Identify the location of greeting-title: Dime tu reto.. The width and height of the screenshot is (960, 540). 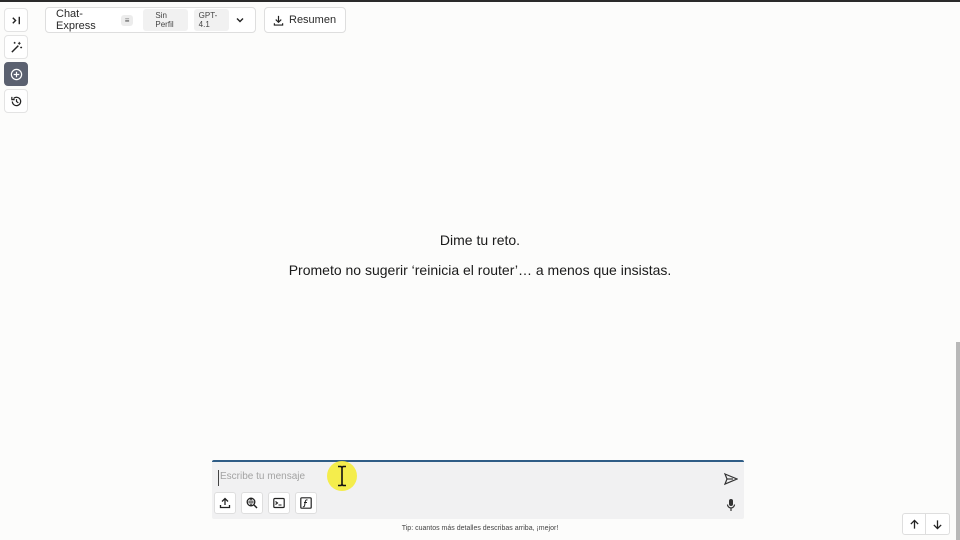
(480, 240).